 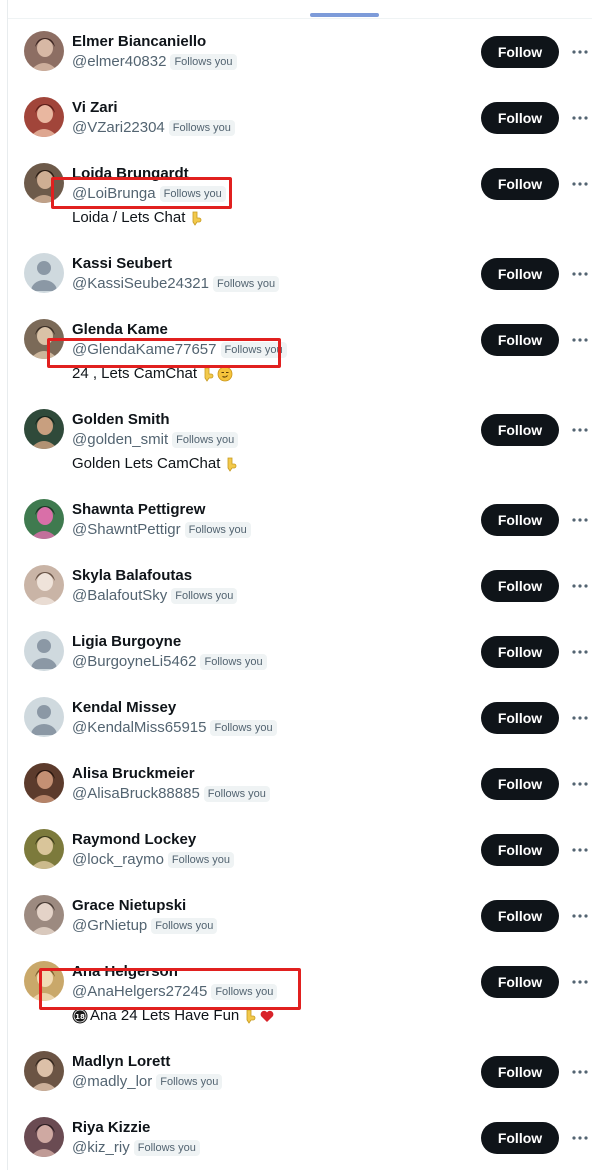 I want to click on user-handle: @LoiBrunga, so click(x=114, y=194).